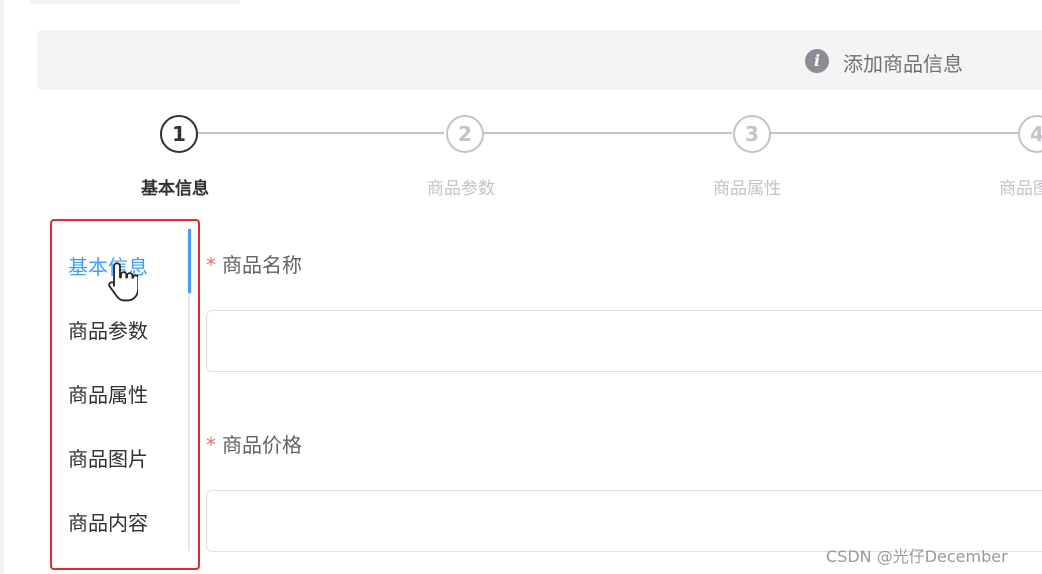 This screenshot has height=574, width=1042. I want to click on step-1-circle: 1, so click(179, 134).